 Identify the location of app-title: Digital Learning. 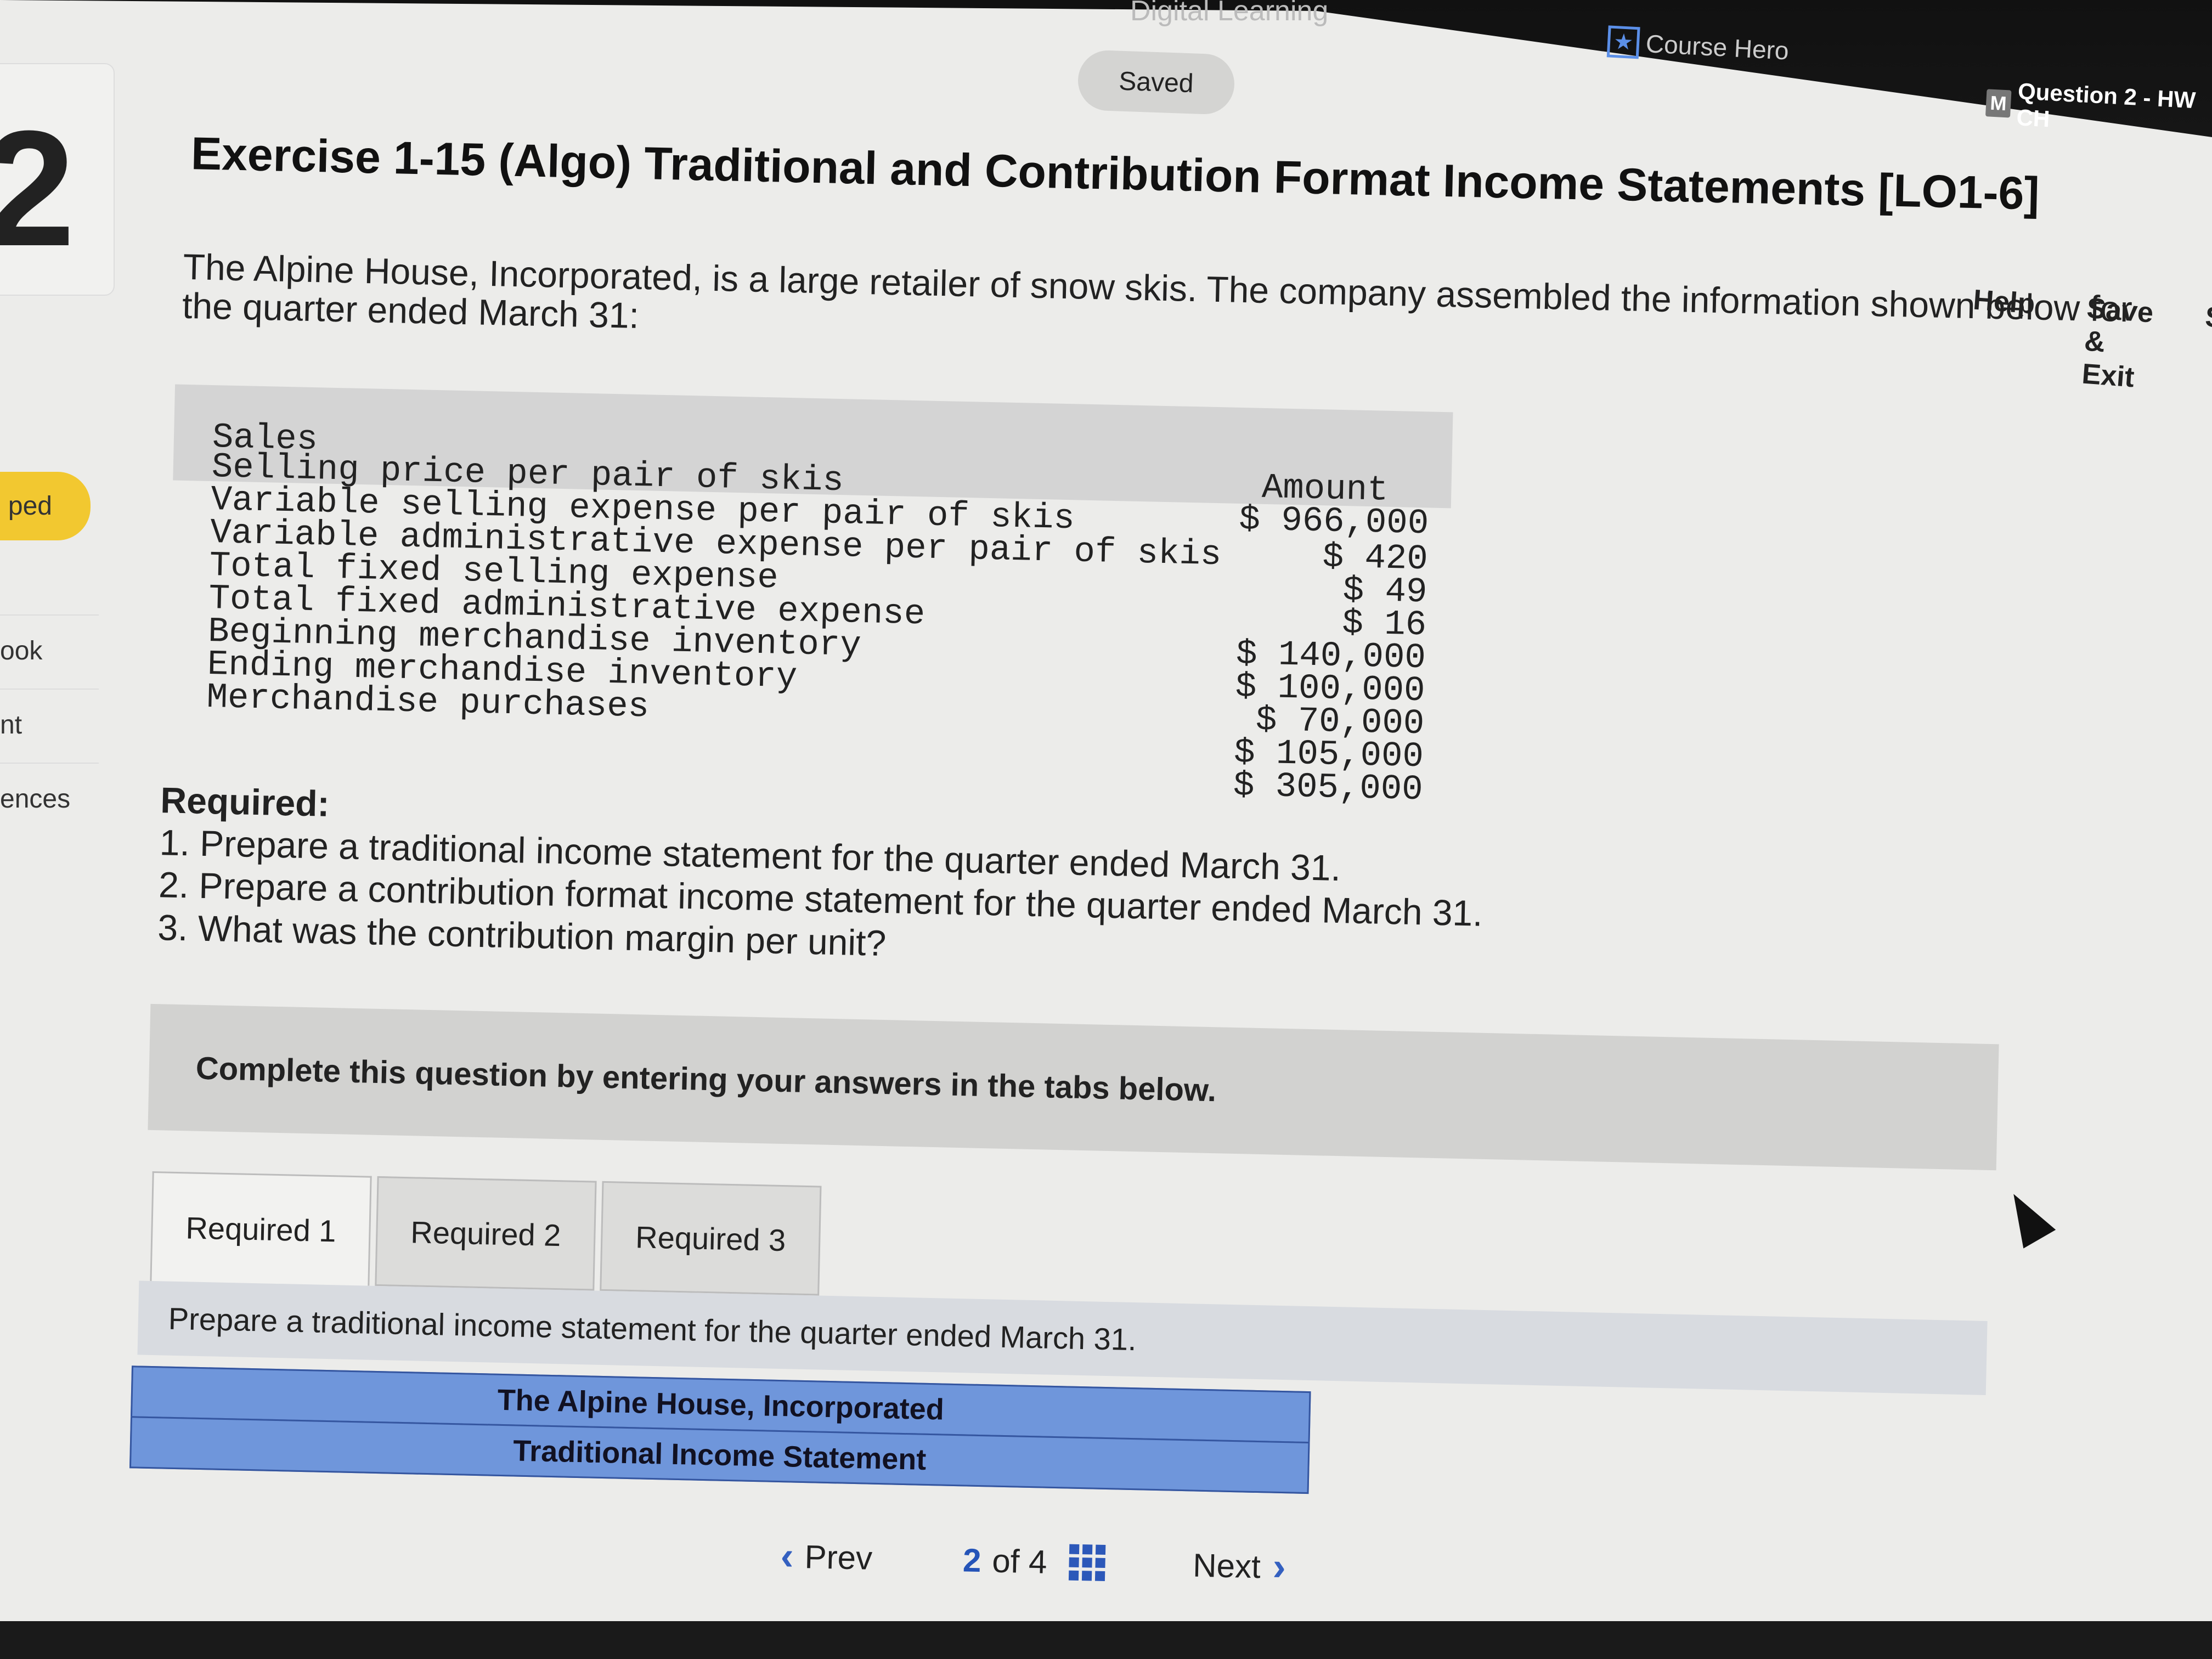
(1229, 14).